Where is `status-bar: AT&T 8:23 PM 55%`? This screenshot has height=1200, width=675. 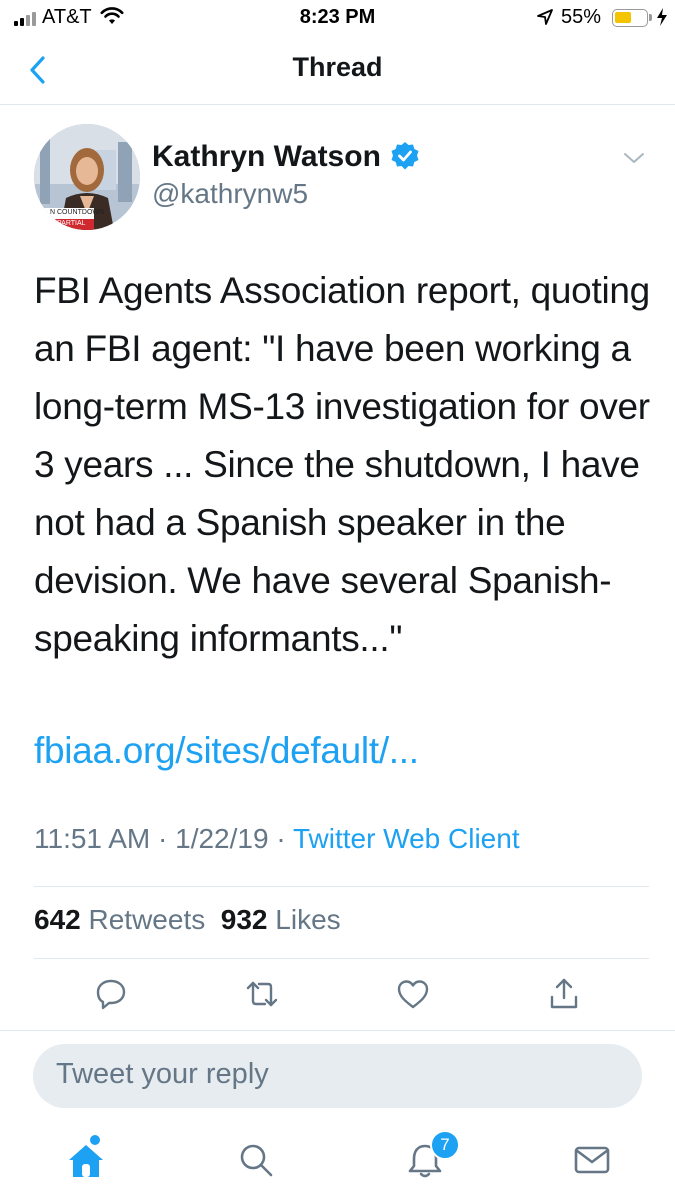
status-bar: AT&T 8:23 PM 55% is located at coordinates (337, 18).